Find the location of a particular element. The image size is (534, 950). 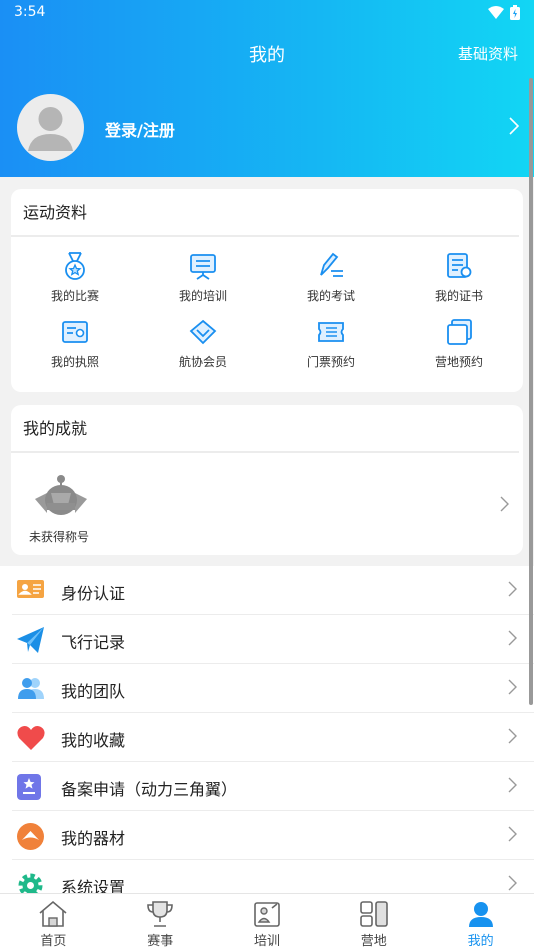

achievement-title: 我的成就 is located at coordinates (265, 429).